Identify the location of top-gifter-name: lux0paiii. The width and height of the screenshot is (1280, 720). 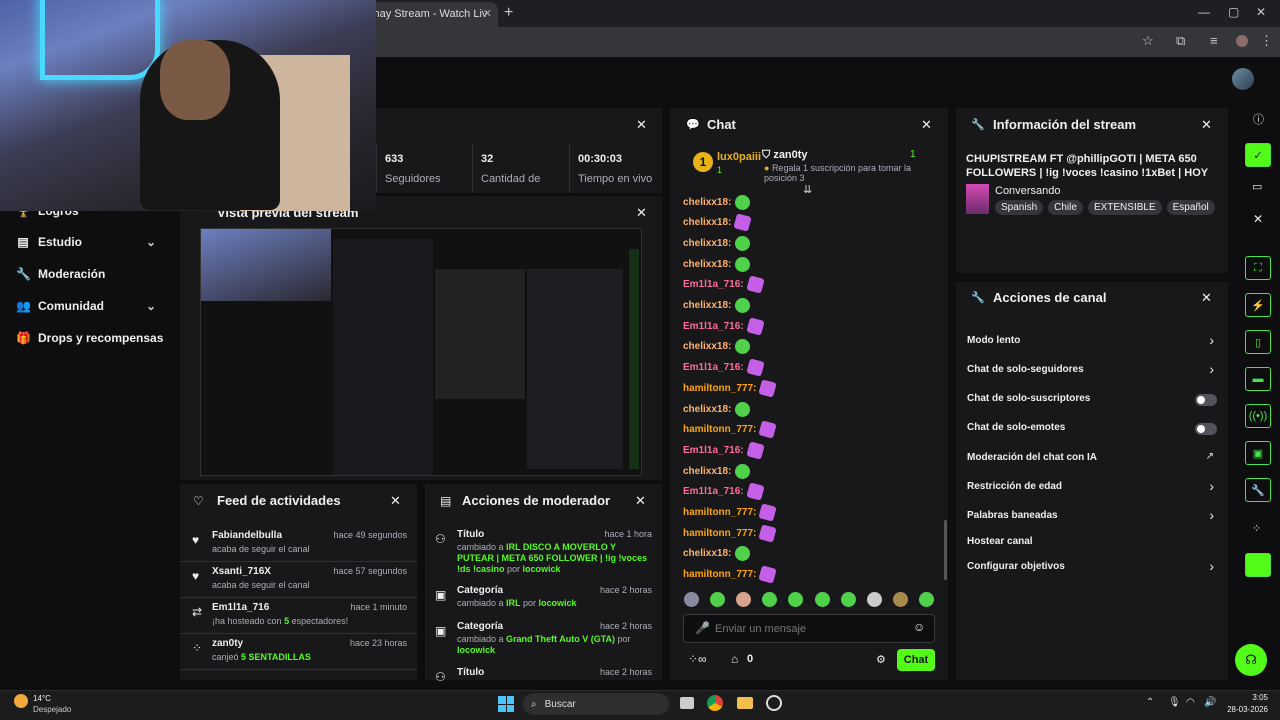
(739, 157).